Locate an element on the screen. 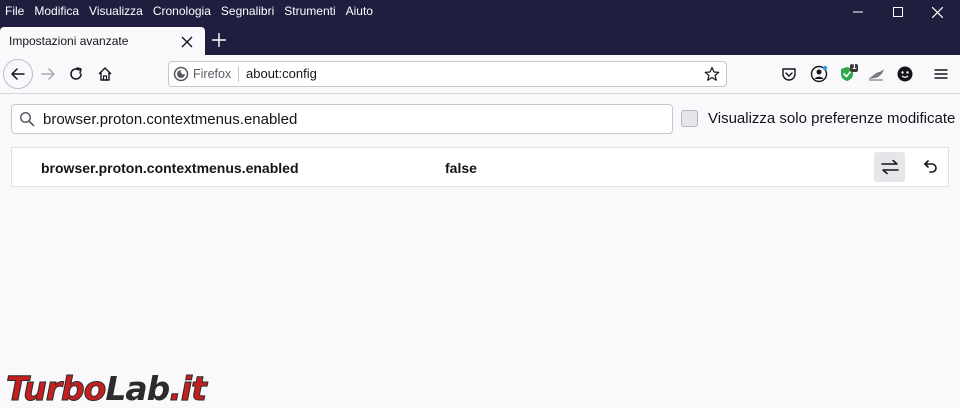  identity-box: Firefox is located at coordinates (202, 74).